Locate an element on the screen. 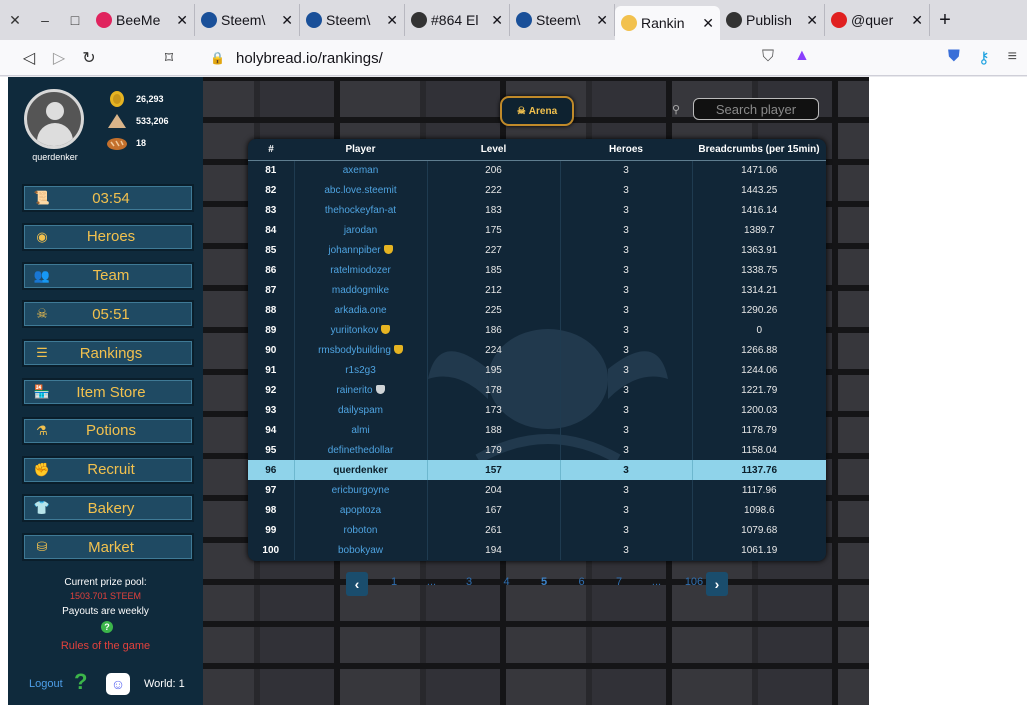  player-cell: jarodan is located at coordinates (360, 230).